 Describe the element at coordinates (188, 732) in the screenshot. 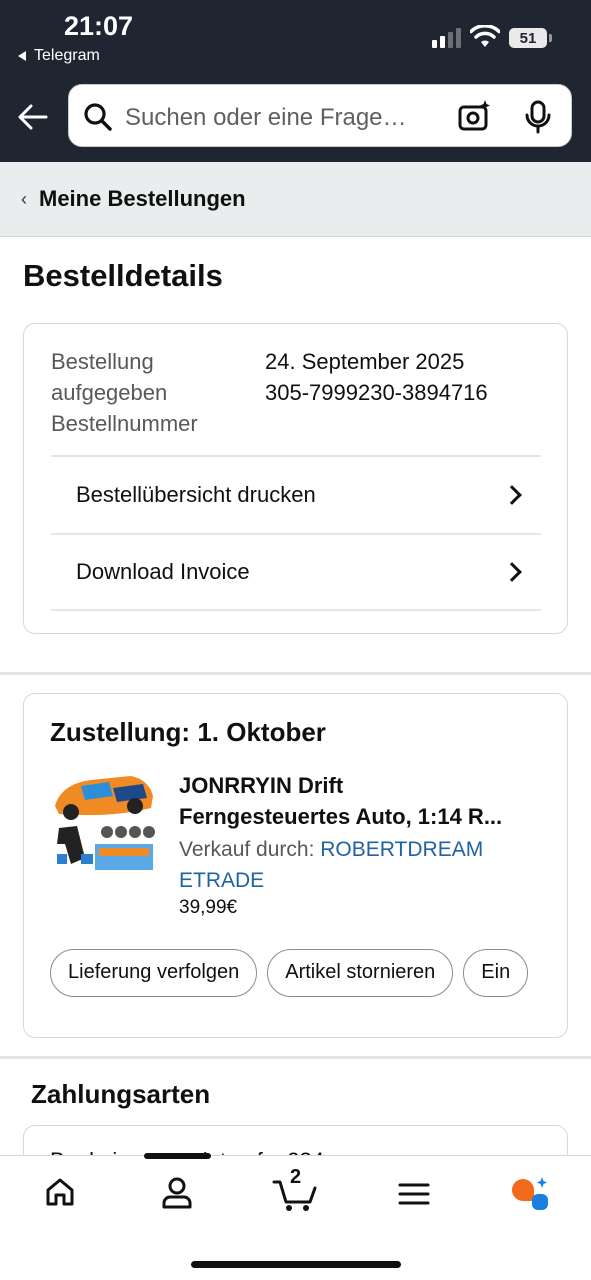

I see `delivery-date: Zustellung: 1. Oktober` at that location.